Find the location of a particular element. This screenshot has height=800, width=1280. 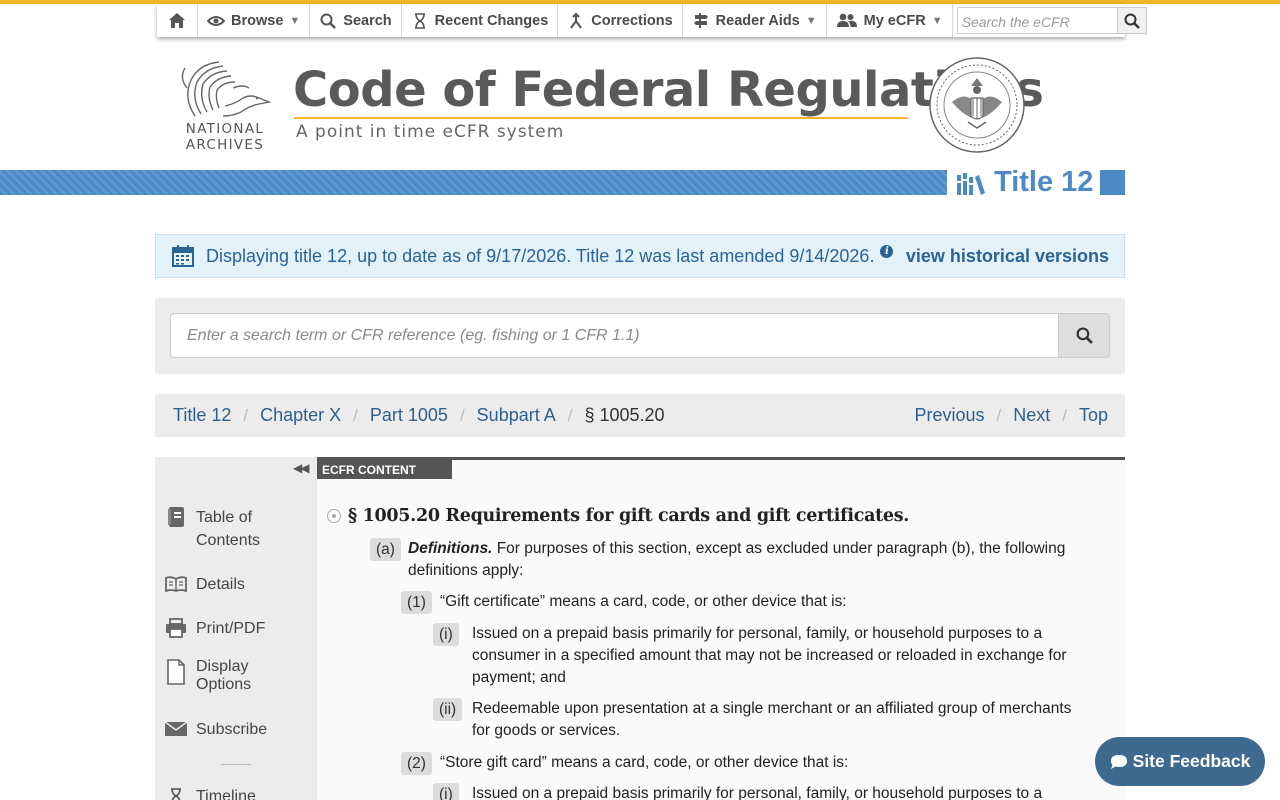

home-button is located at coordinates (177, 20).